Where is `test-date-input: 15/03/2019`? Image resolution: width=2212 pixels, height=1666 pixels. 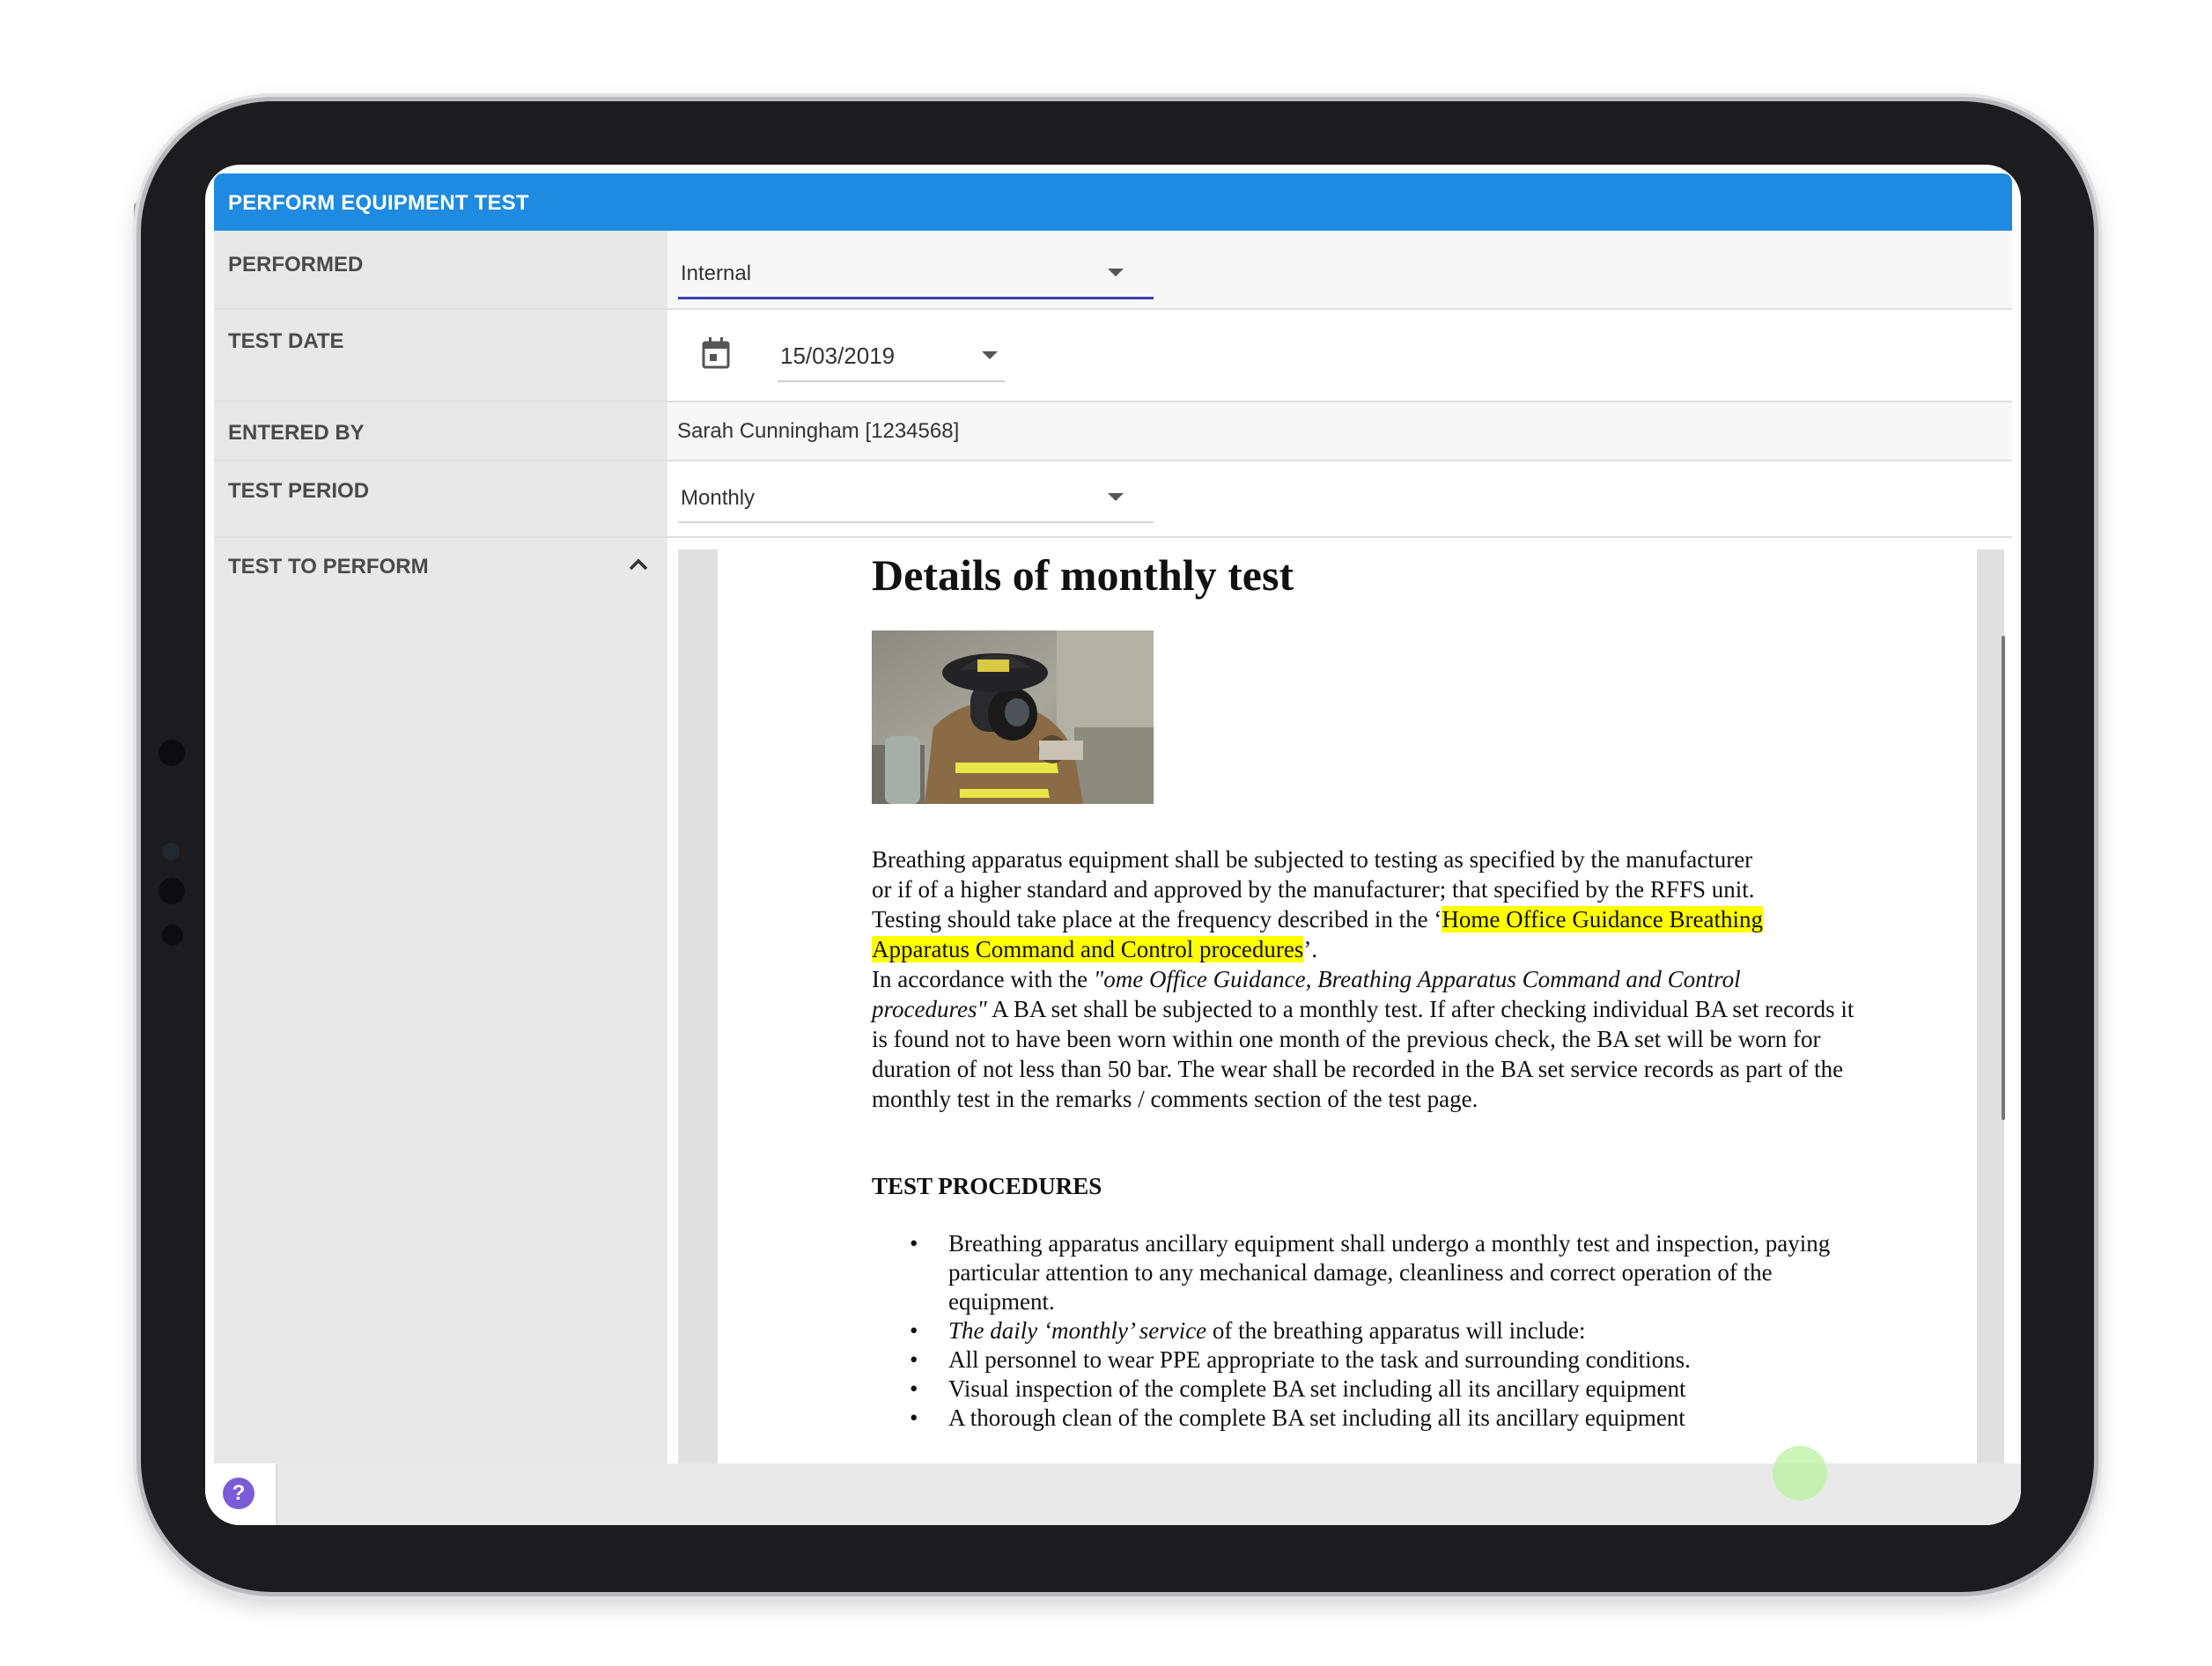 test-date-input: 15/03/2019 is located at coordinates (891, 357).